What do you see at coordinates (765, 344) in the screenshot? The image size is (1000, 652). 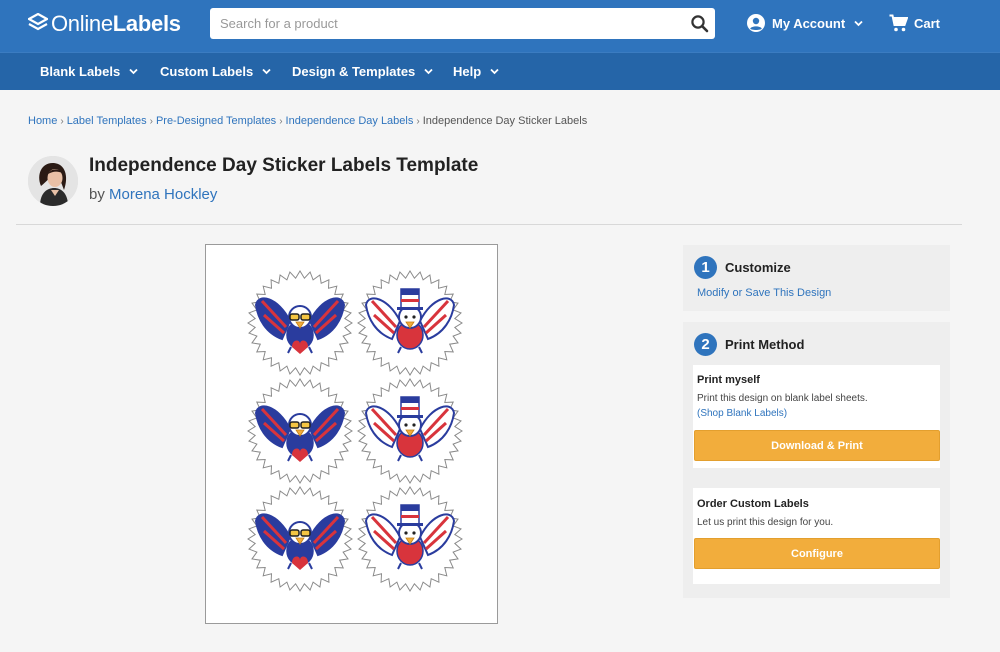 I see `step-title: Print Method` at bounding box center [765, 344].